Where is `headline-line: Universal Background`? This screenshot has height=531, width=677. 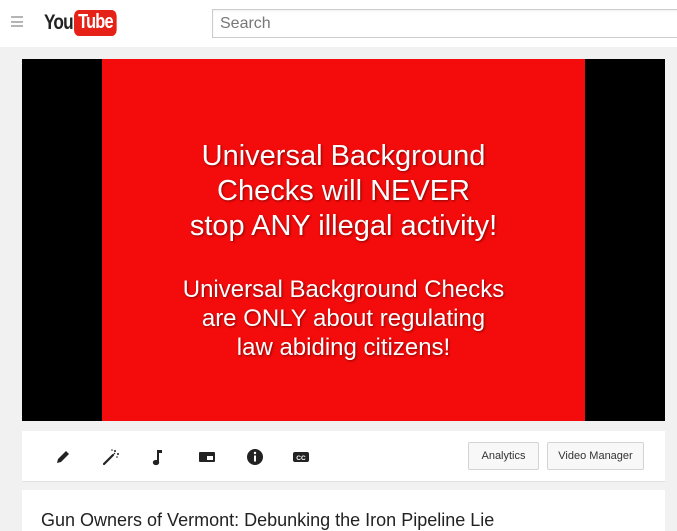
headline-line: Universal Background is located at coordinates (343, 156).